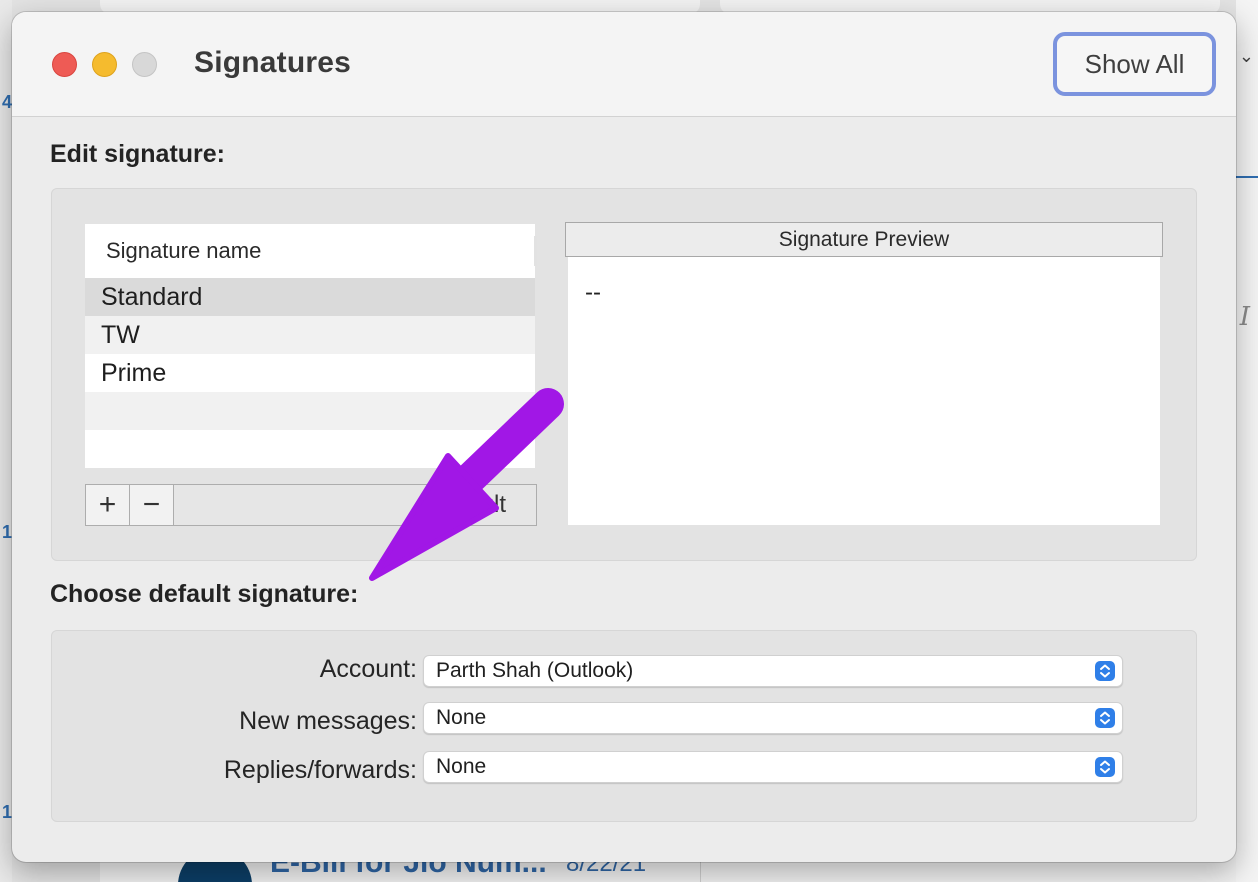  Describe the element at coordinates (864, 391) in the screenshot. I see `signature-preview-editor: --` at that location.